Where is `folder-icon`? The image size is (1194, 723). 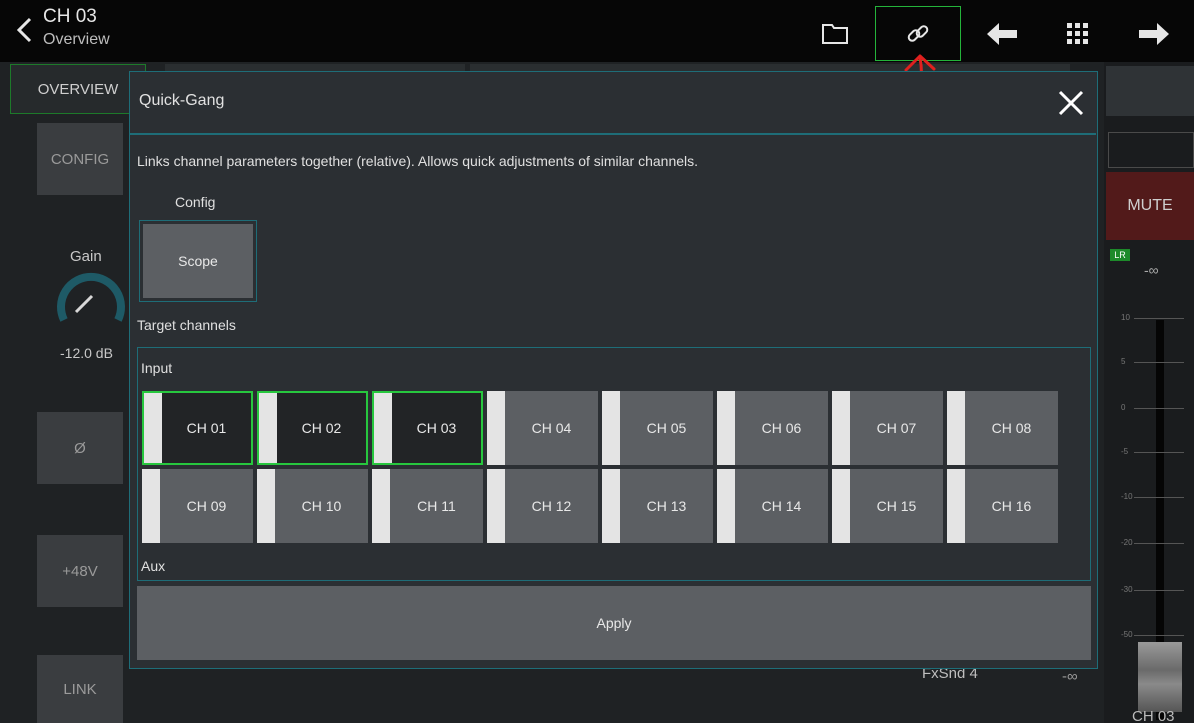 folder-icon is located at coordinates (835, 33).